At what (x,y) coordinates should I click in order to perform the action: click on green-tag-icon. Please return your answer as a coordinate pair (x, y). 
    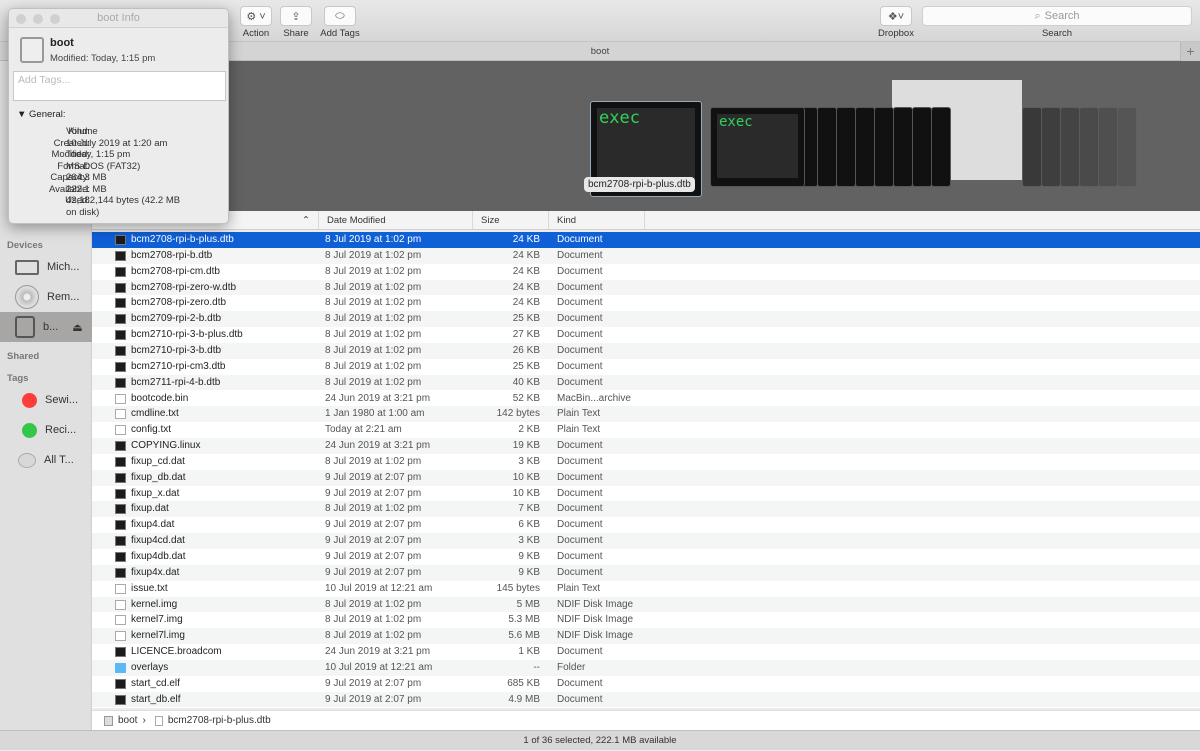
    Looking at the image, I should click on (29, 430).